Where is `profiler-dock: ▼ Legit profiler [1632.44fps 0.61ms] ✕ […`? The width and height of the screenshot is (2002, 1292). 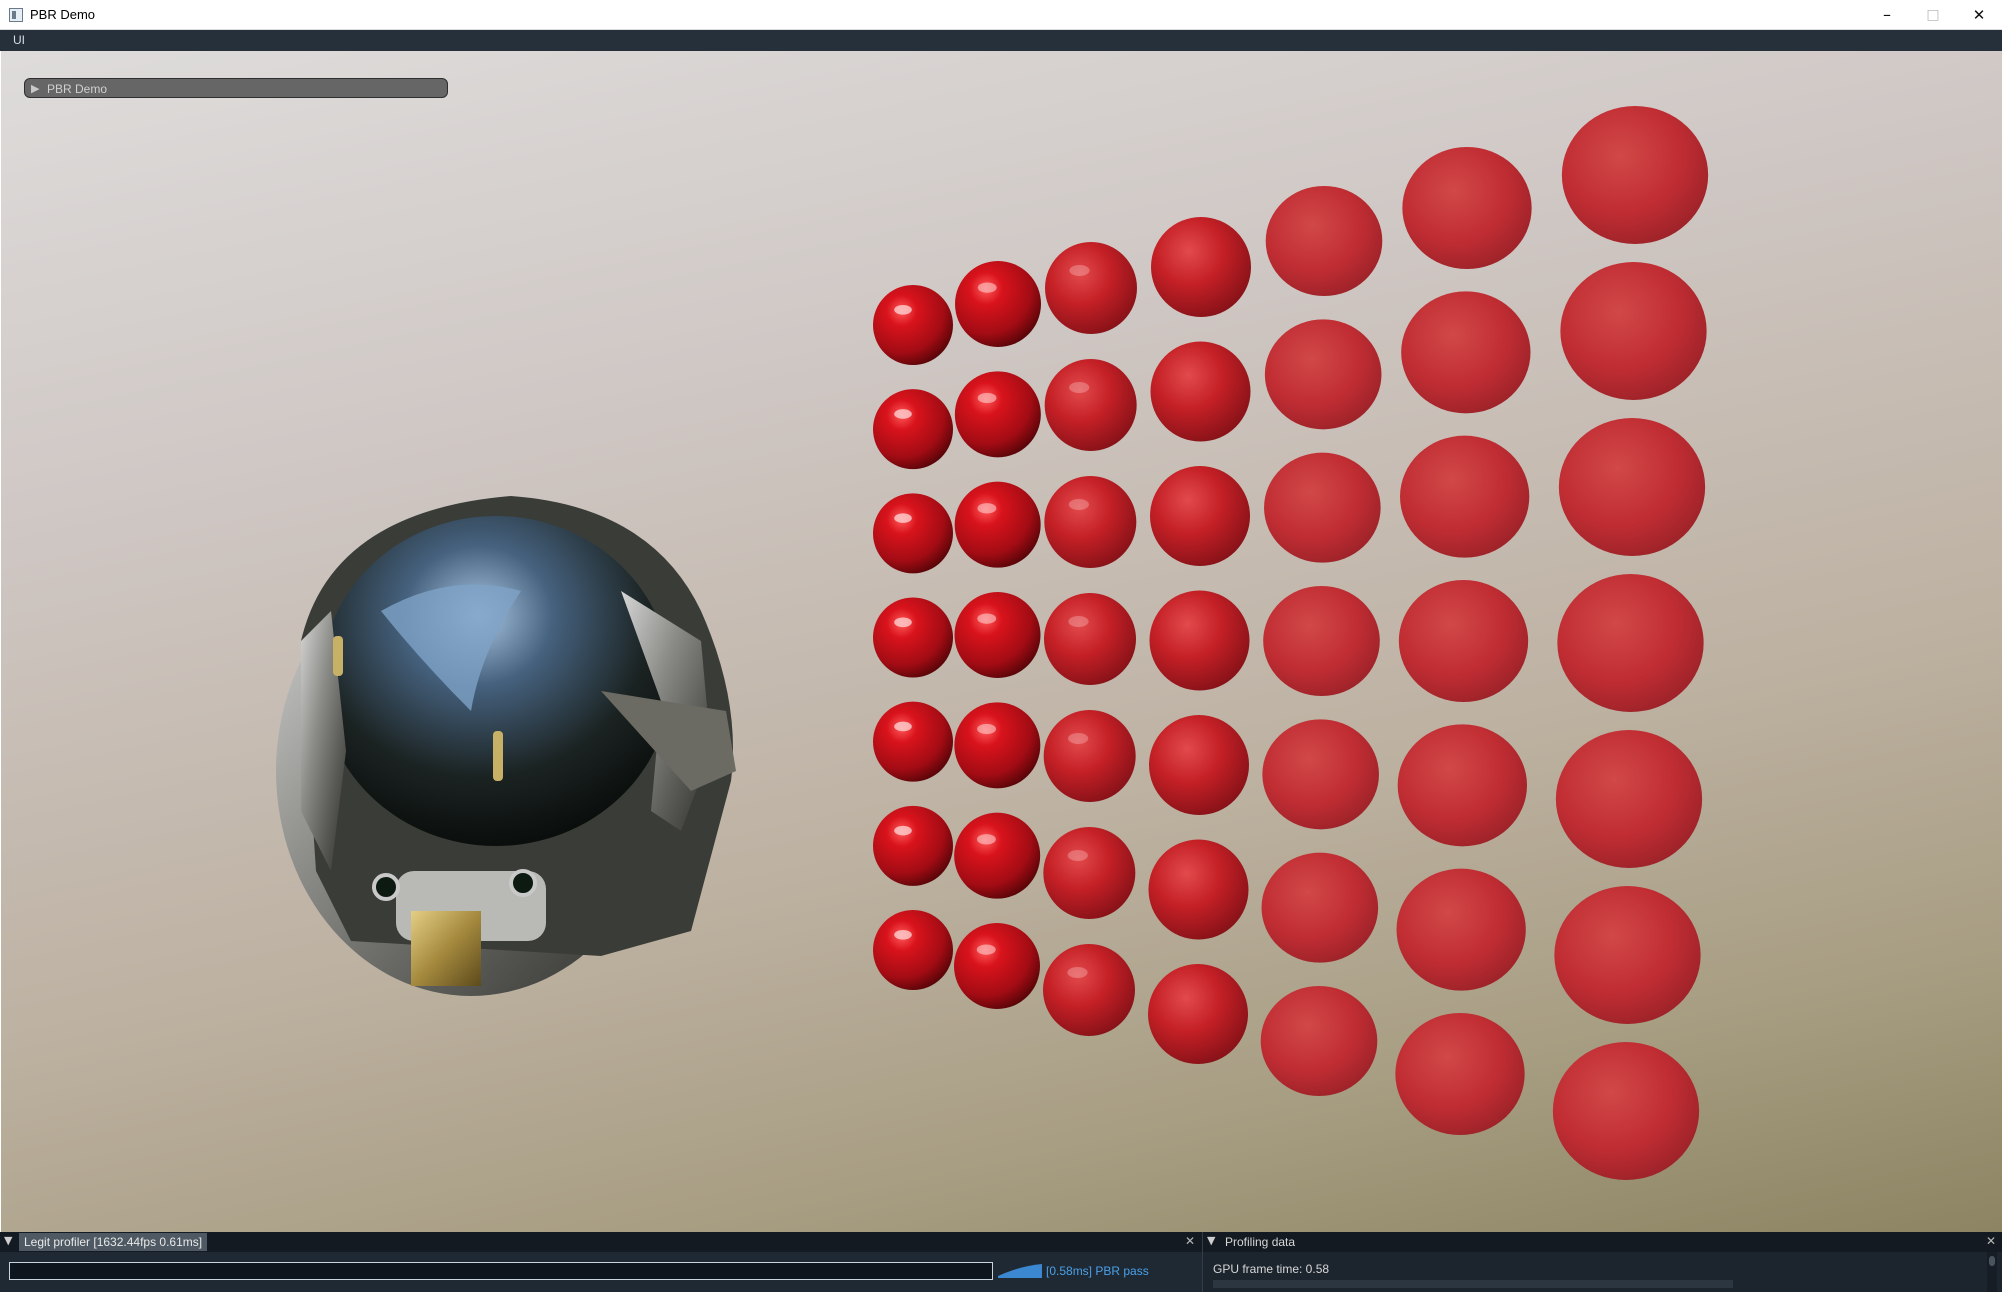 profiler-dock: ▼ Legit profiler [1632.44fps 0.61ms] ✕ [… is located at coordinates (1001, 1262).